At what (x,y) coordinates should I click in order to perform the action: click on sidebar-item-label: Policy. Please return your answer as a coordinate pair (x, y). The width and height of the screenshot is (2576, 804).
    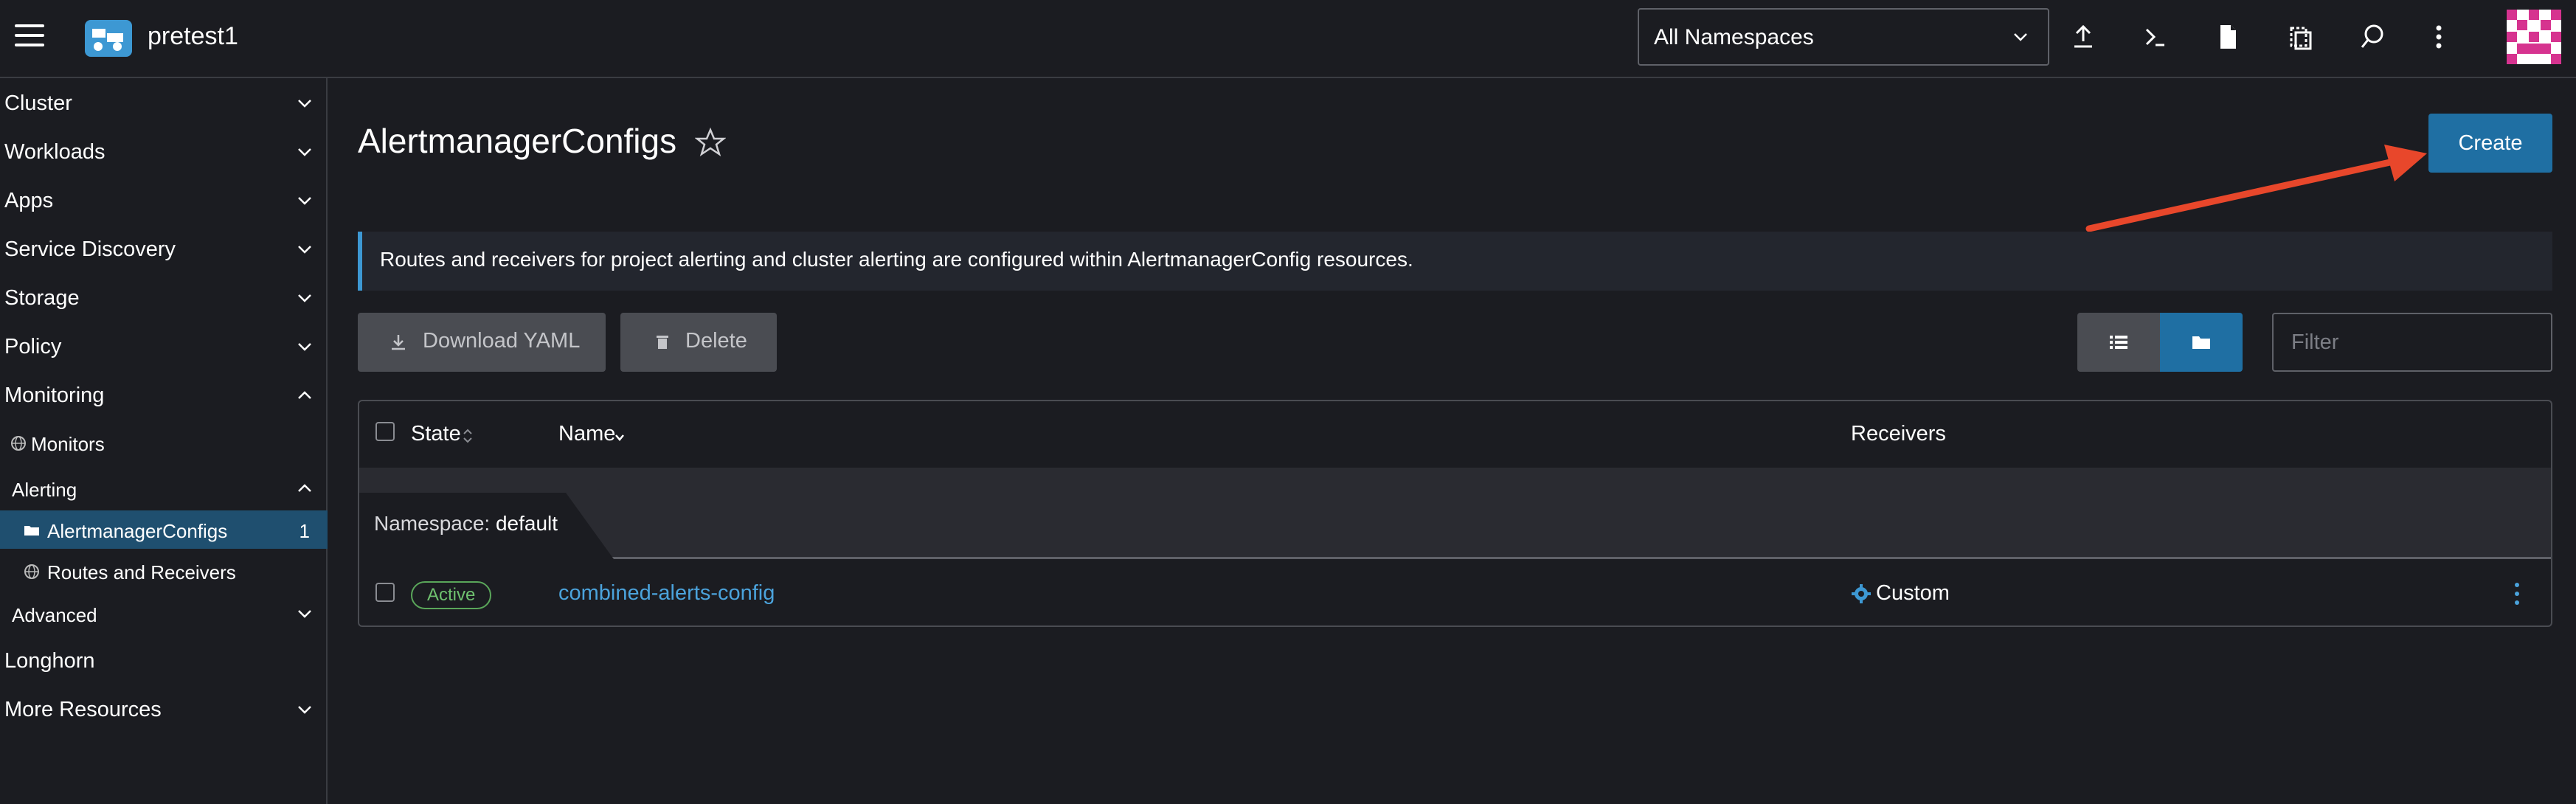
    Looking at the image, I should click on (33, 347).